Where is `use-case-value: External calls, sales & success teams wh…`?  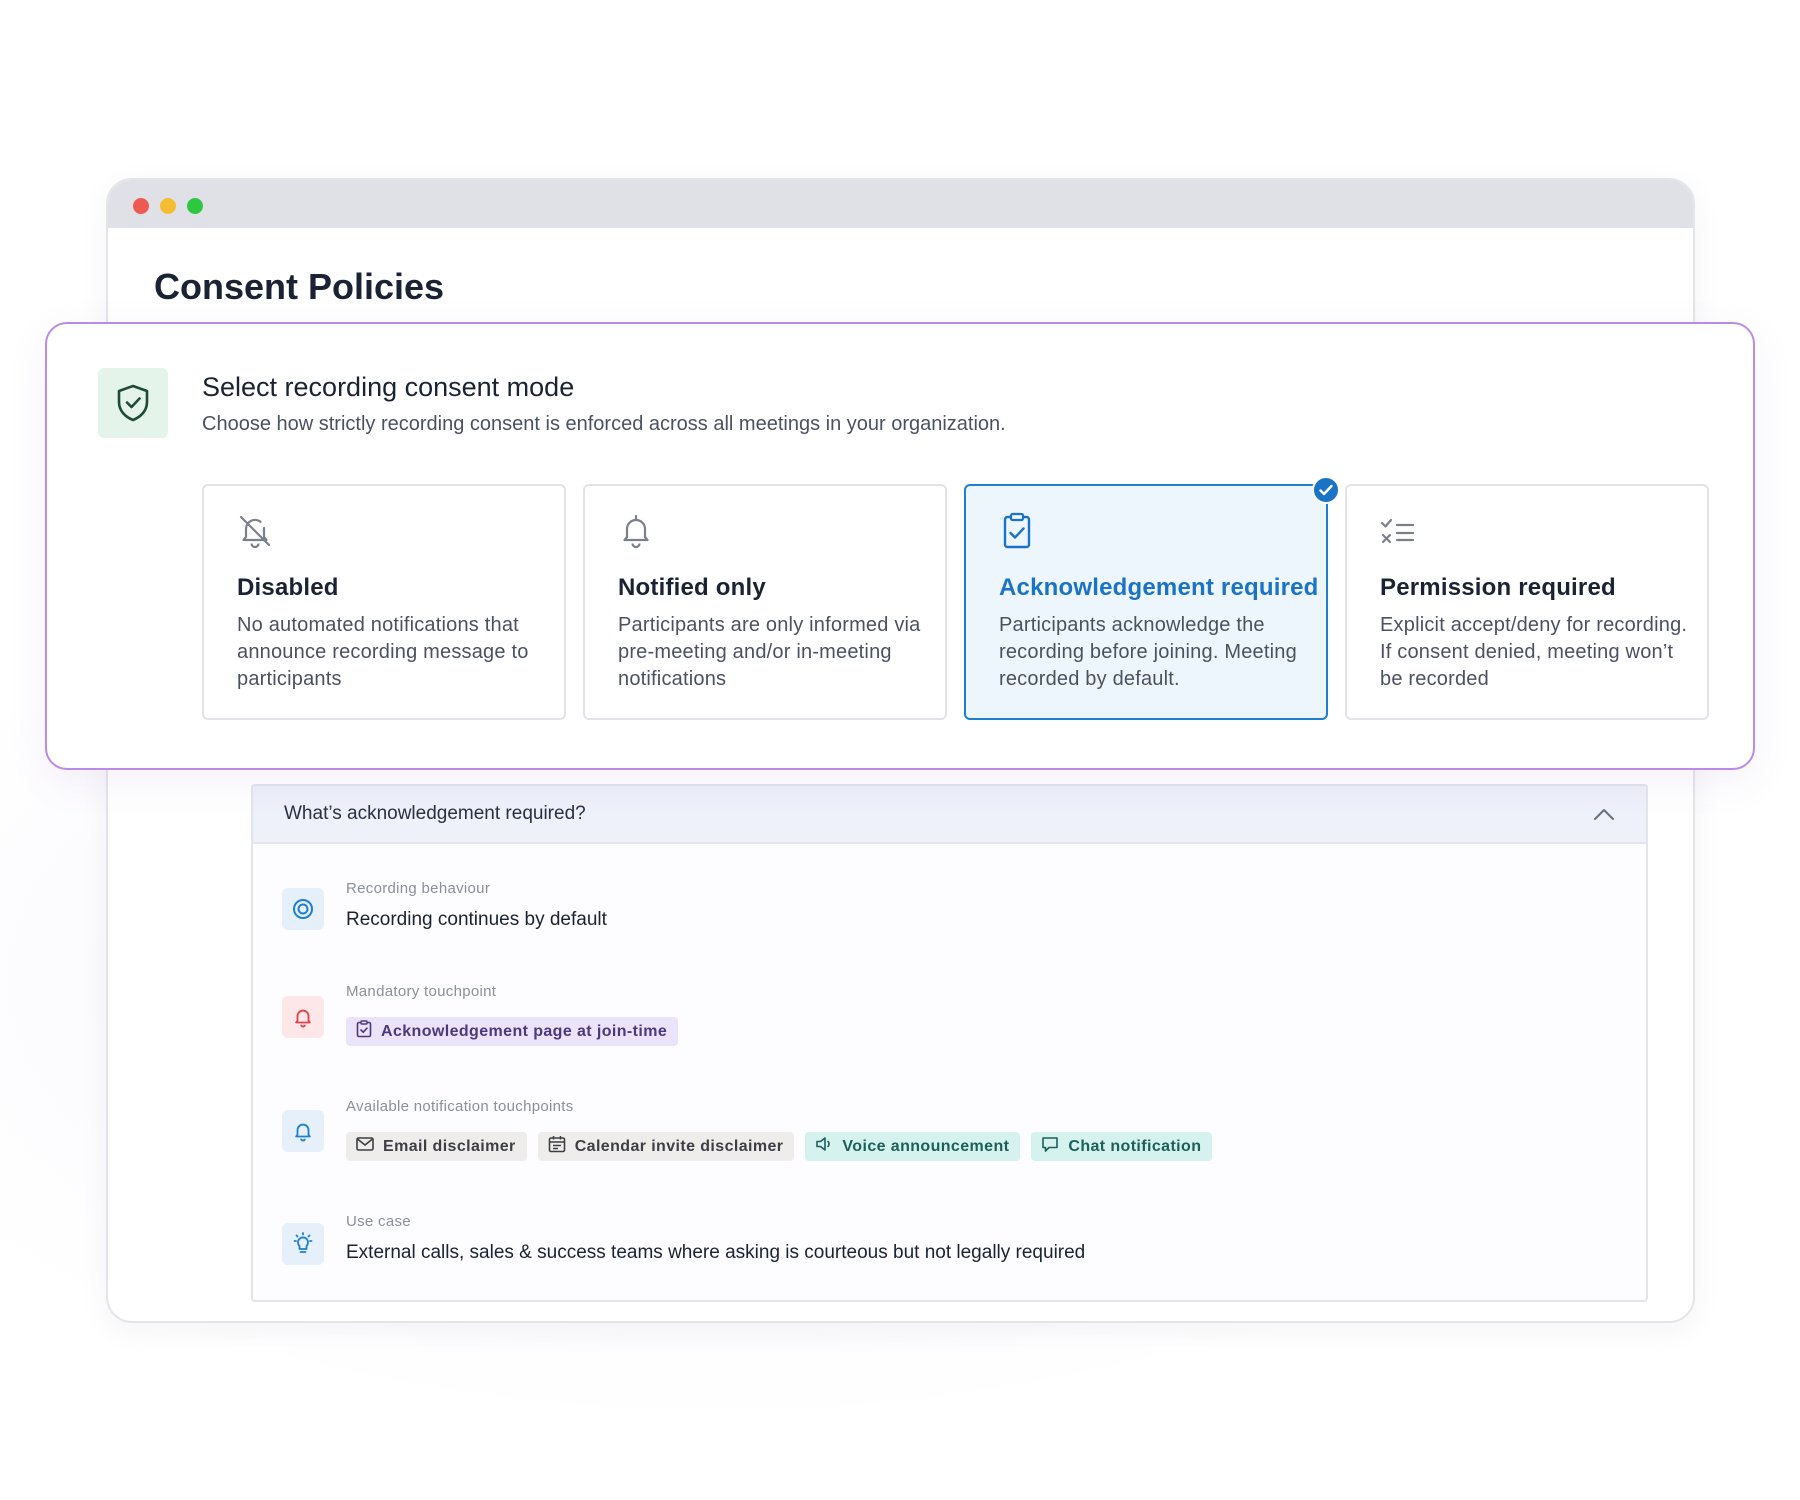 use-case-value: External calls, sales & success teams wh… is located at coordinates (716, 1252).